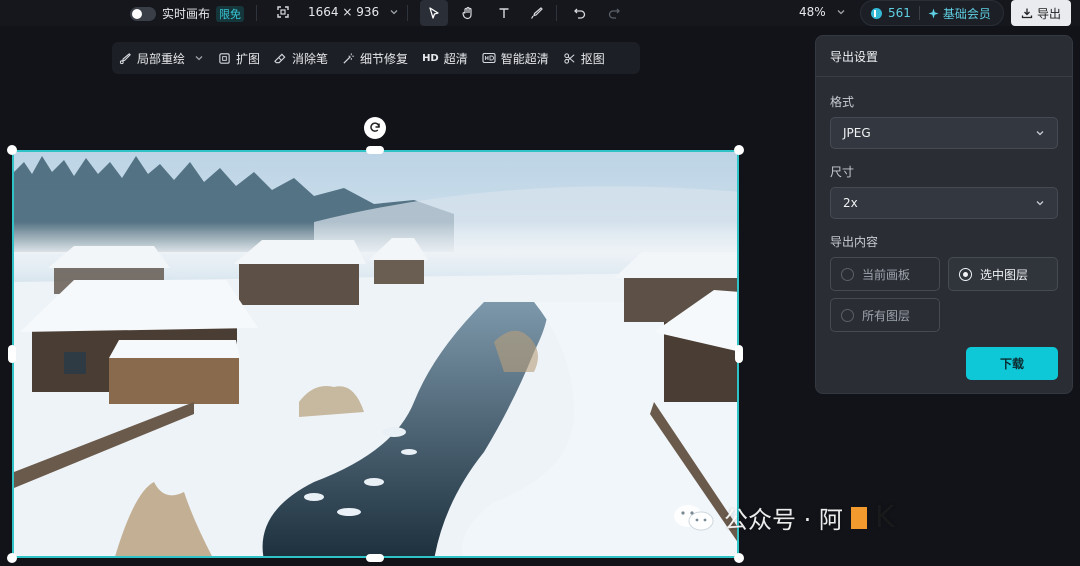  What do you see at coordinates (739, 150) in the screenshot?
I see `resize-handle-top-right` at bounding box center [739, 150].